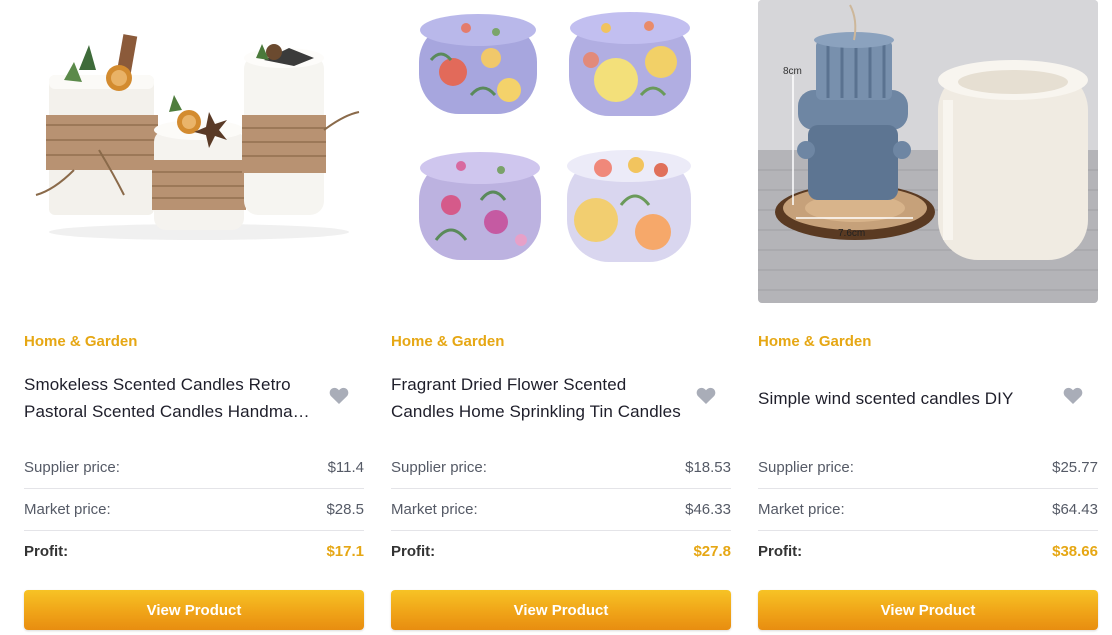 The width and height of the screenshot is (1112, 635). Describe the element at coordinates (1075, 551) in the screenshot. I see `profit-value: $38.66` at that location.